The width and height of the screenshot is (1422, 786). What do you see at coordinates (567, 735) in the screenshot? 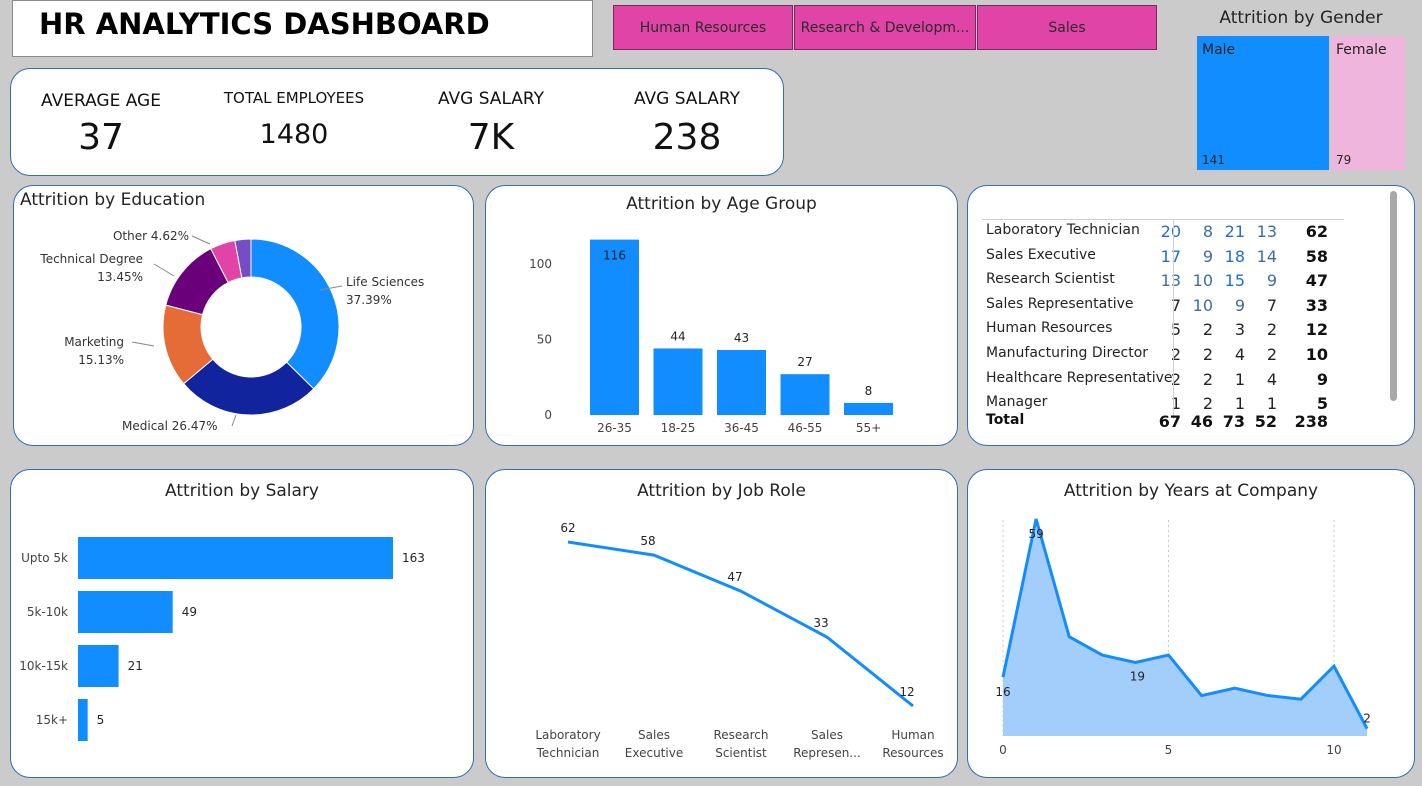
I see `job-role-x-tick: Laboratory` at bounding box center [567, 735].